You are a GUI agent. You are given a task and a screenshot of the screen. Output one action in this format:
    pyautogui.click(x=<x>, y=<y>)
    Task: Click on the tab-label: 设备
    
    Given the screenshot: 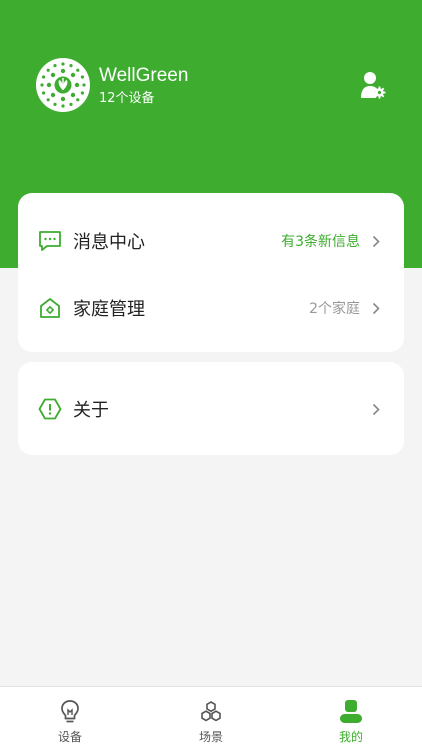 What is the action you would take?
    pyautogui.click(x=69, y=737)
    